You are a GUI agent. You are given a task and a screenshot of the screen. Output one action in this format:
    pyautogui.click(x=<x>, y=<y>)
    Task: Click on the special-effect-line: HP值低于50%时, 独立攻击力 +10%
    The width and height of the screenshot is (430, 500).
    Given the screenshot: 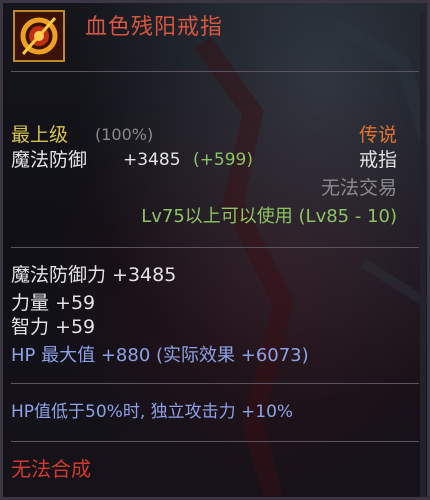 What is the action you would take?
    pyautogui.click(x=152, y=412)
    